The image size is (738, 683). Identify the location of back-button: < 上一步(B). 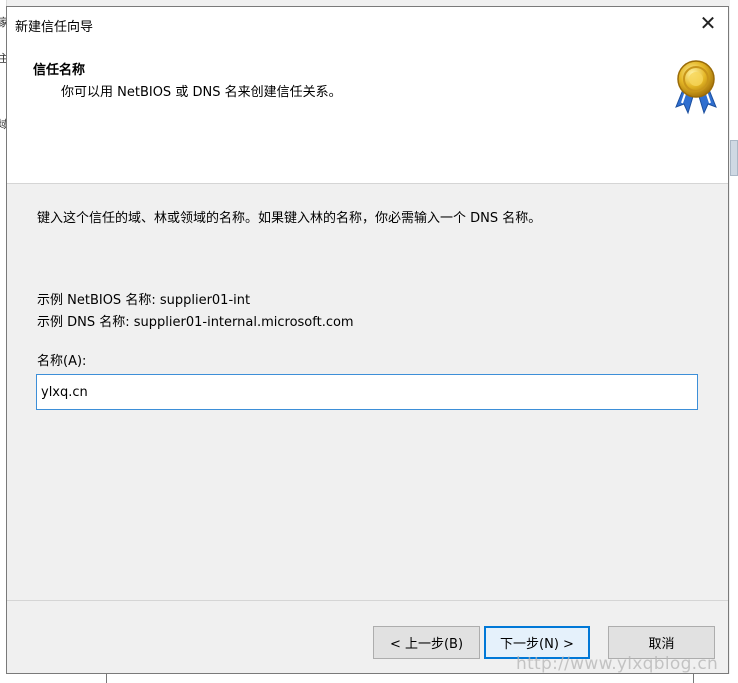
(426, 642).